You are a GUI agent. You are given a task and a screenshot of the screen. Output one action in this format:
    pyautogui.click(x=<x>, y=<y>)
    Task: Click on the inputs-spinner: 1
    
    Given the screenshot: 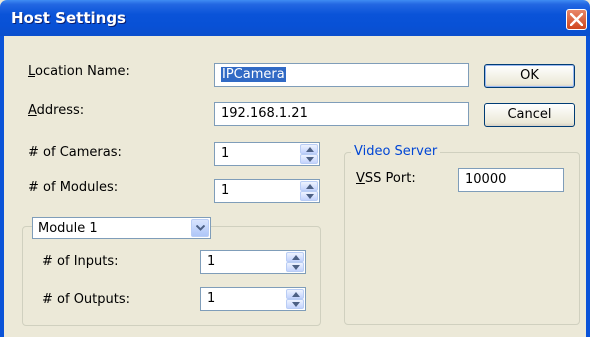 What is the action you would take?
    pyautogui.click(x=253, y=262)
    